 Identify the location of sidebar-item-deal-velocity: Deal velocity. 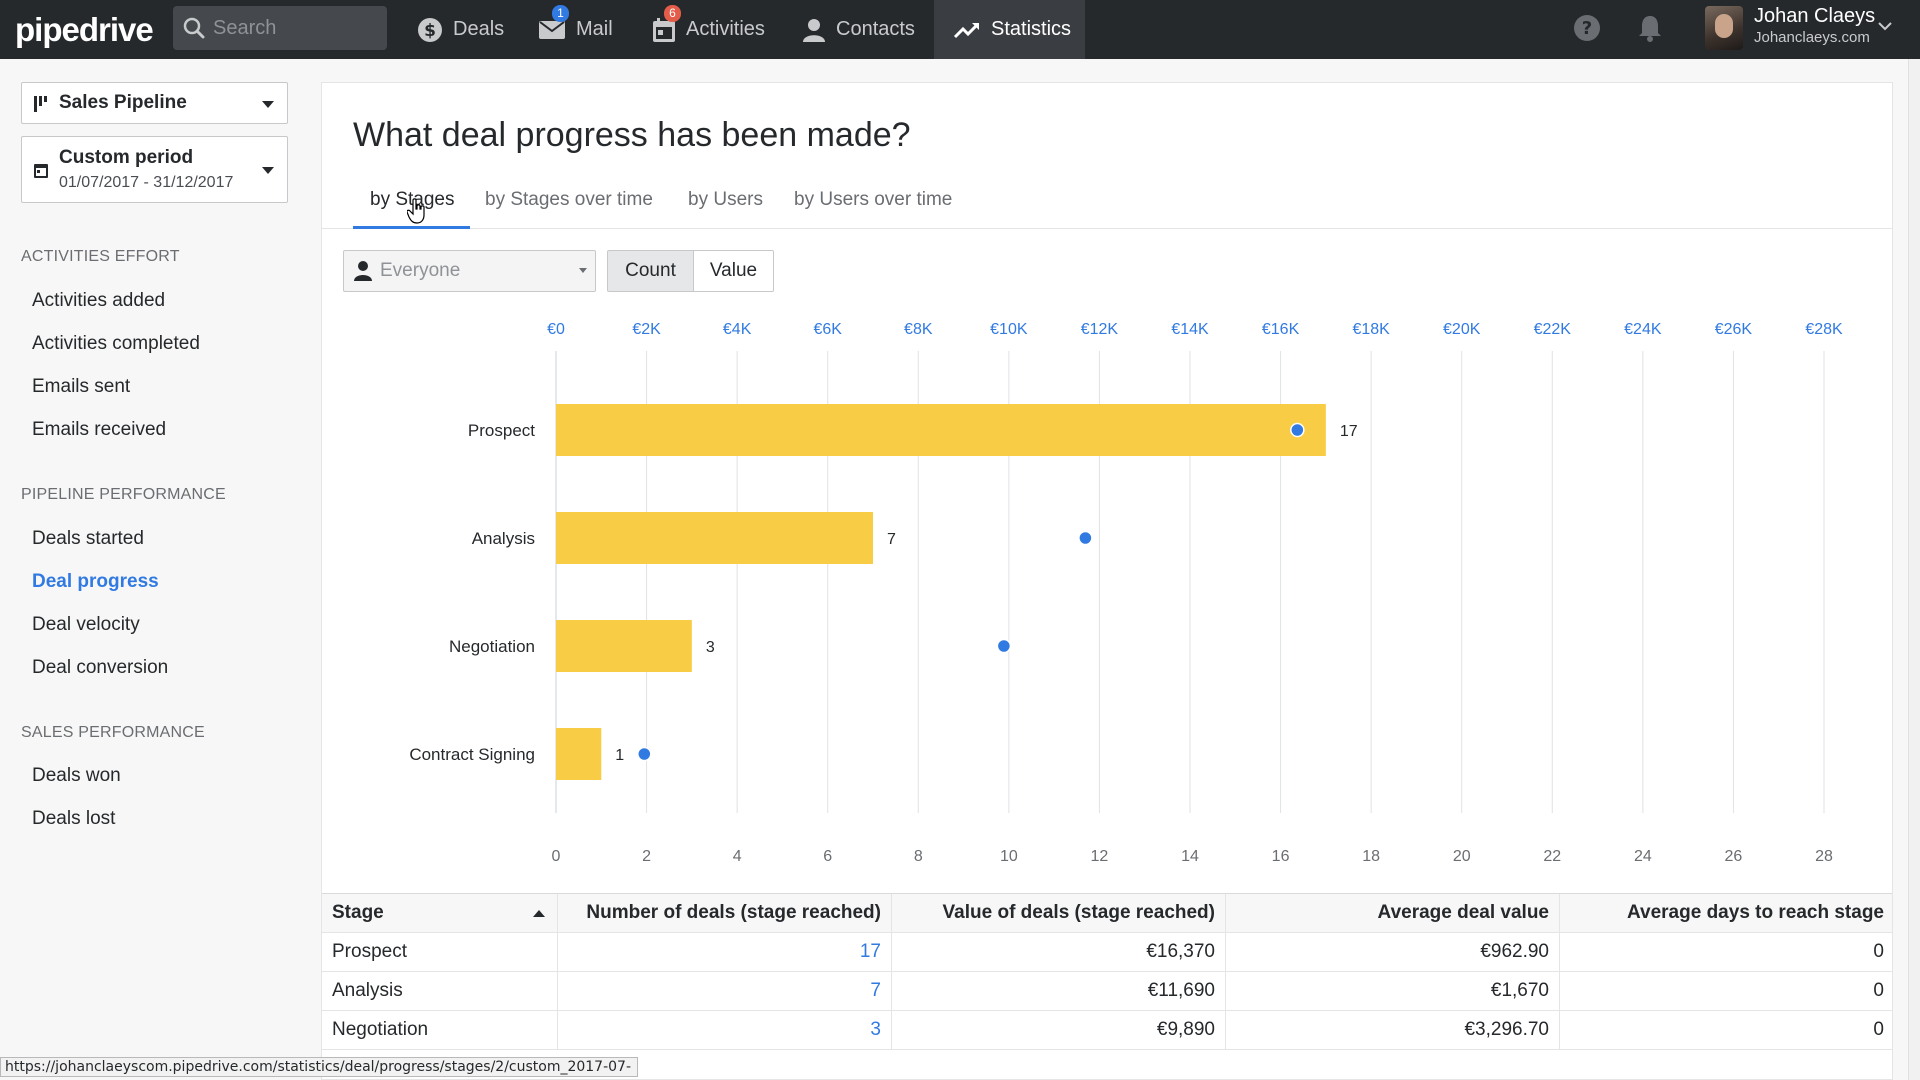
(86, 625).